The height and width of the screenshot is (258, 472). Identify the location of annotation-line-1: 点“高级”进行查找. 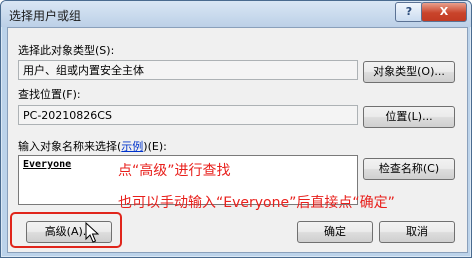
(174, 171).